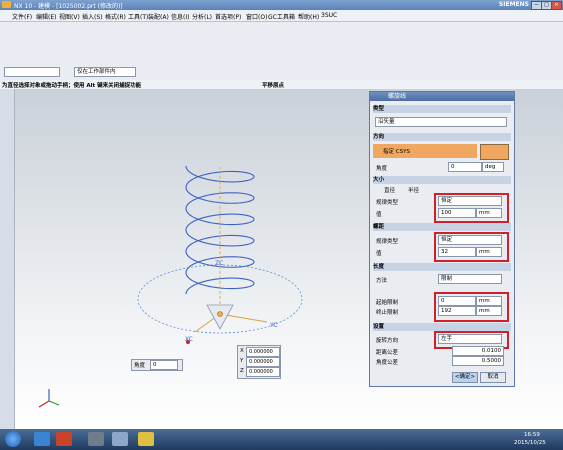 The image size is (563, 450). What do you see at coordinates (387, 363) in the screenshot?
I see `angle-tolerance-label: 角度公差` at bounding box center [387, 363].